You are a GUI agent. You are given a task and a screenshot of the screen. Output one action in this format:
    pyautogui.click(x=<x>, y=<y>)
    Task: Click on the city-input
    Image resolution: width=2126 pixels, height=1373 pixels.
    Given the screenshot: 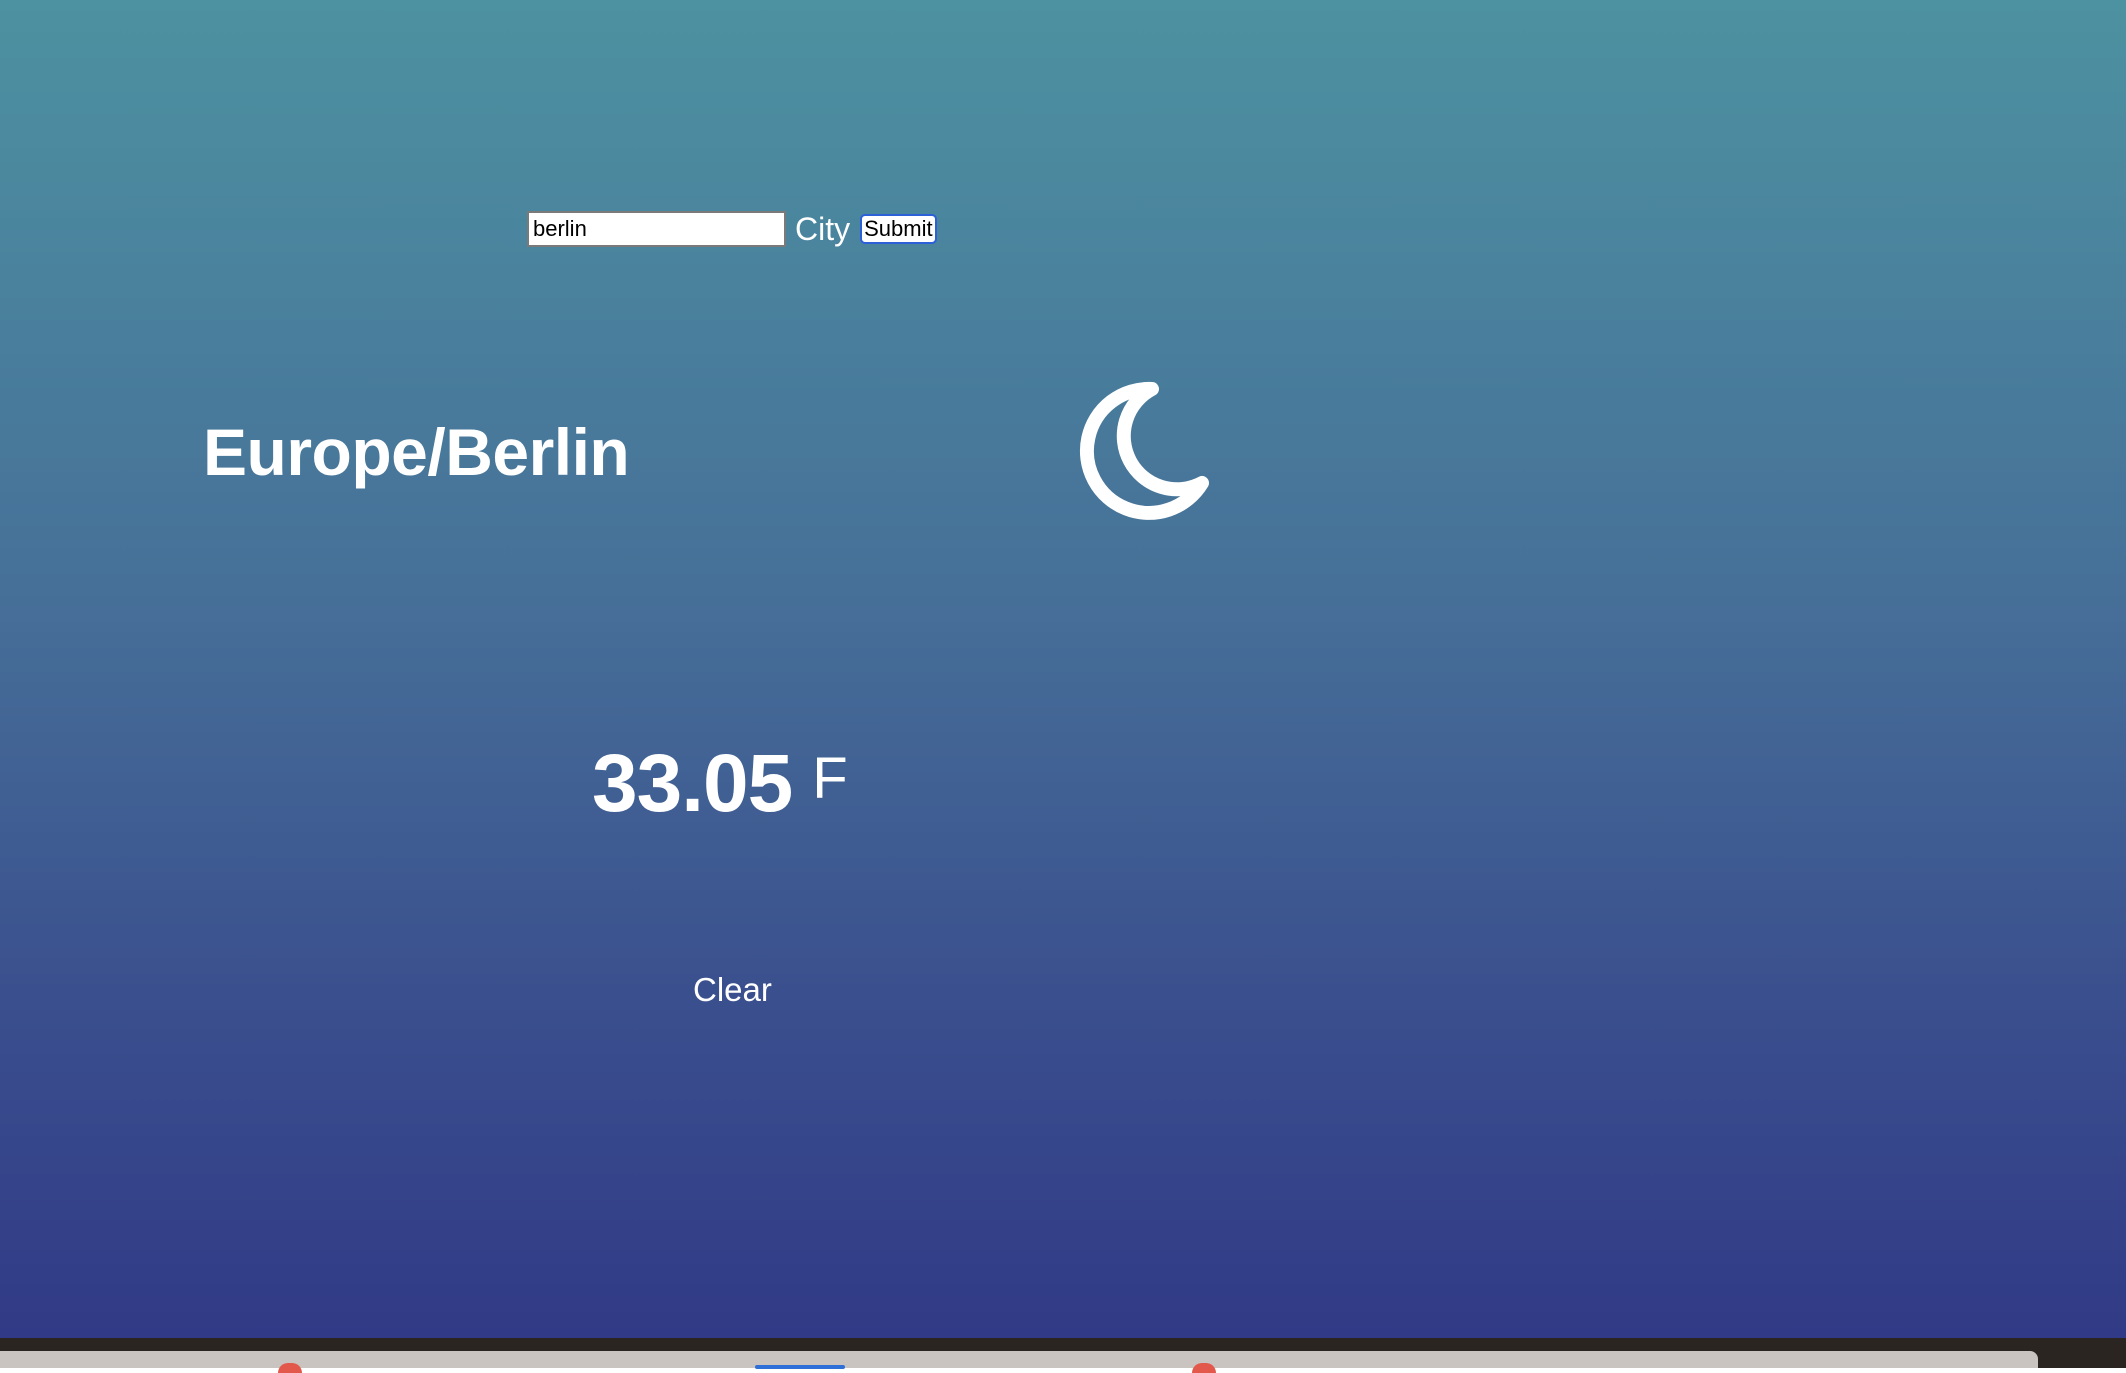 What is the action you would take?
    pyautogui.click(x=656, y=229)
    